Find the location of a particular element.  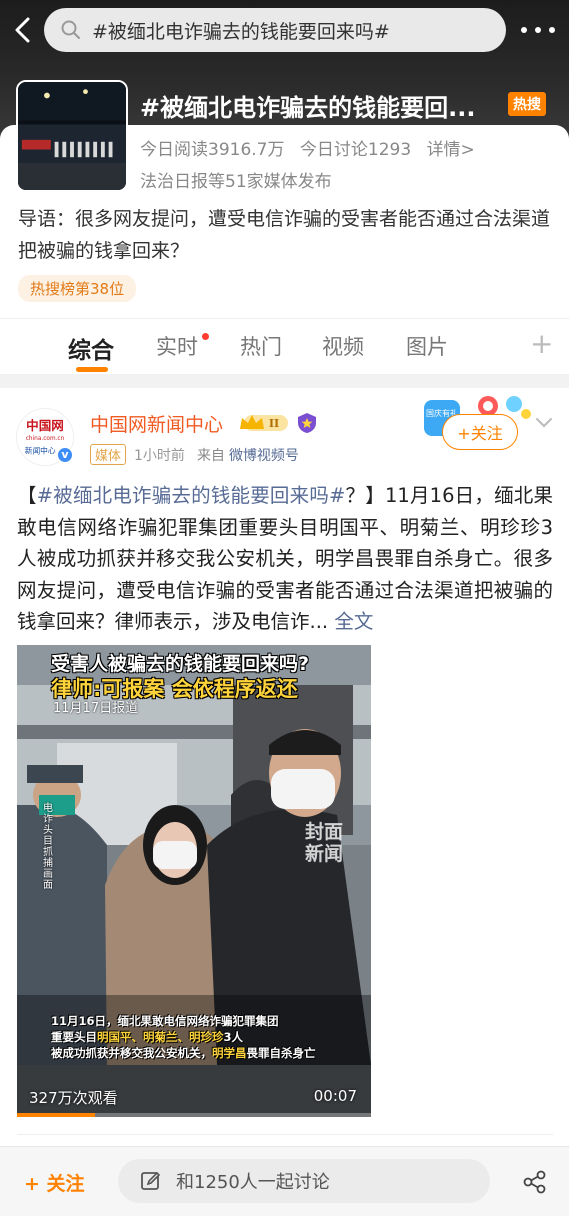

bottom-action-bar: + 关注 和1250人一起讨论 is located at coordinates (284, 1181).